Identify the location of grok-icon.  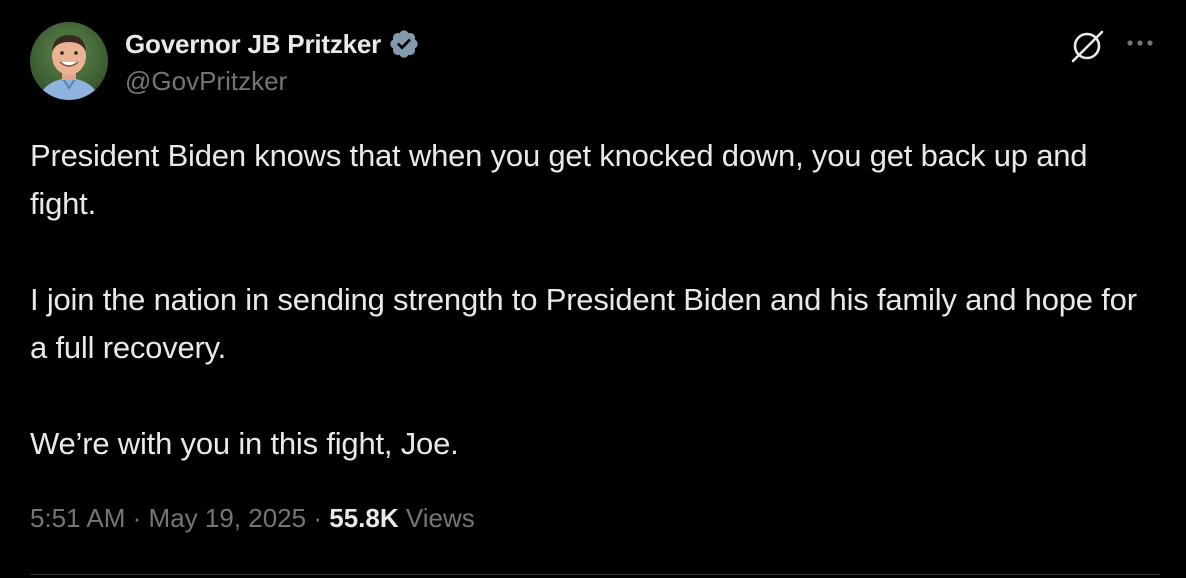
(1088, 46).